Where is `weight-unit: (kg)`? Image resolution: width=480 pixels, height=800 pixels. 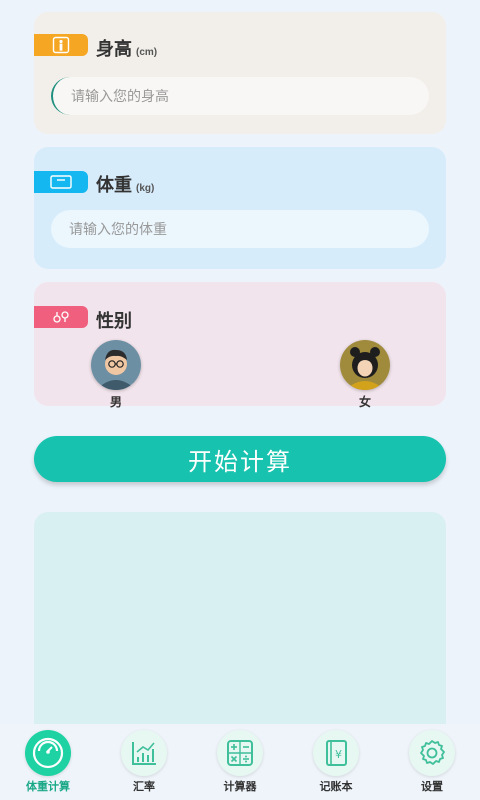
weight-unit: (kg) is located at coordinates (145, 188).